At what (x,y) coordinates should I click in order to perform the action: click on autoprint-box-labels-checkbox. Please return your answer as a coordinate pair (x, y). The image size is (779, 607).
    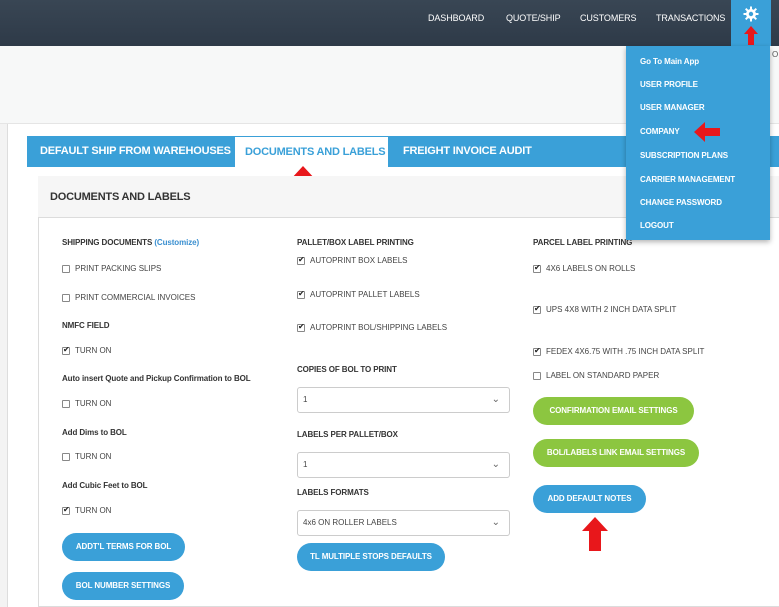
    Looking at the image, I should click on (301, 260).